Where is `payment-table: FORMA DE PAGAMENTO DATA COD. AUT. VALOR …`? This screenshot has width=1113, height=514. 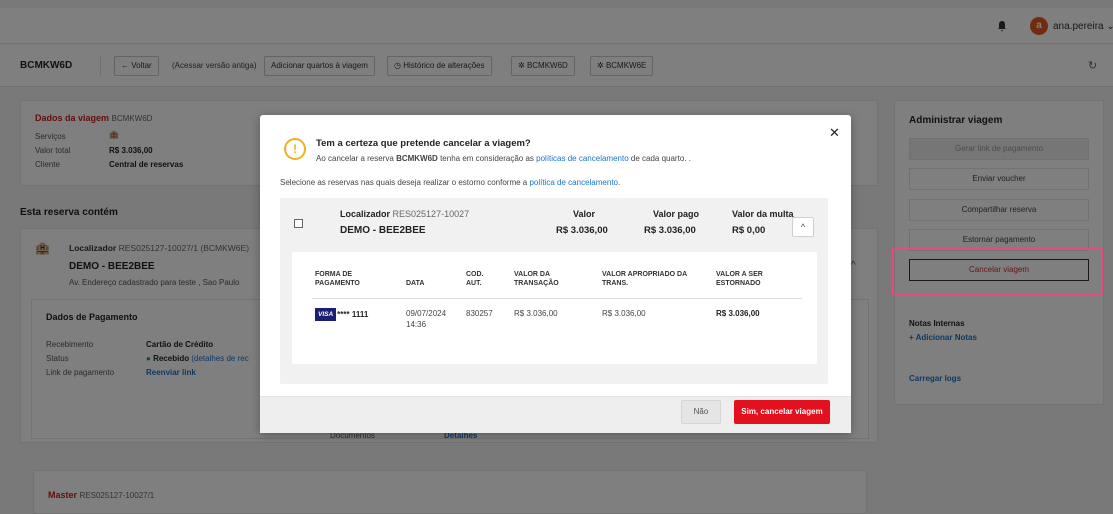
payment-table: FORMA DE PAGAMENTO DATA COD. AUT. VALOR … is located at coordinates (554, 308).